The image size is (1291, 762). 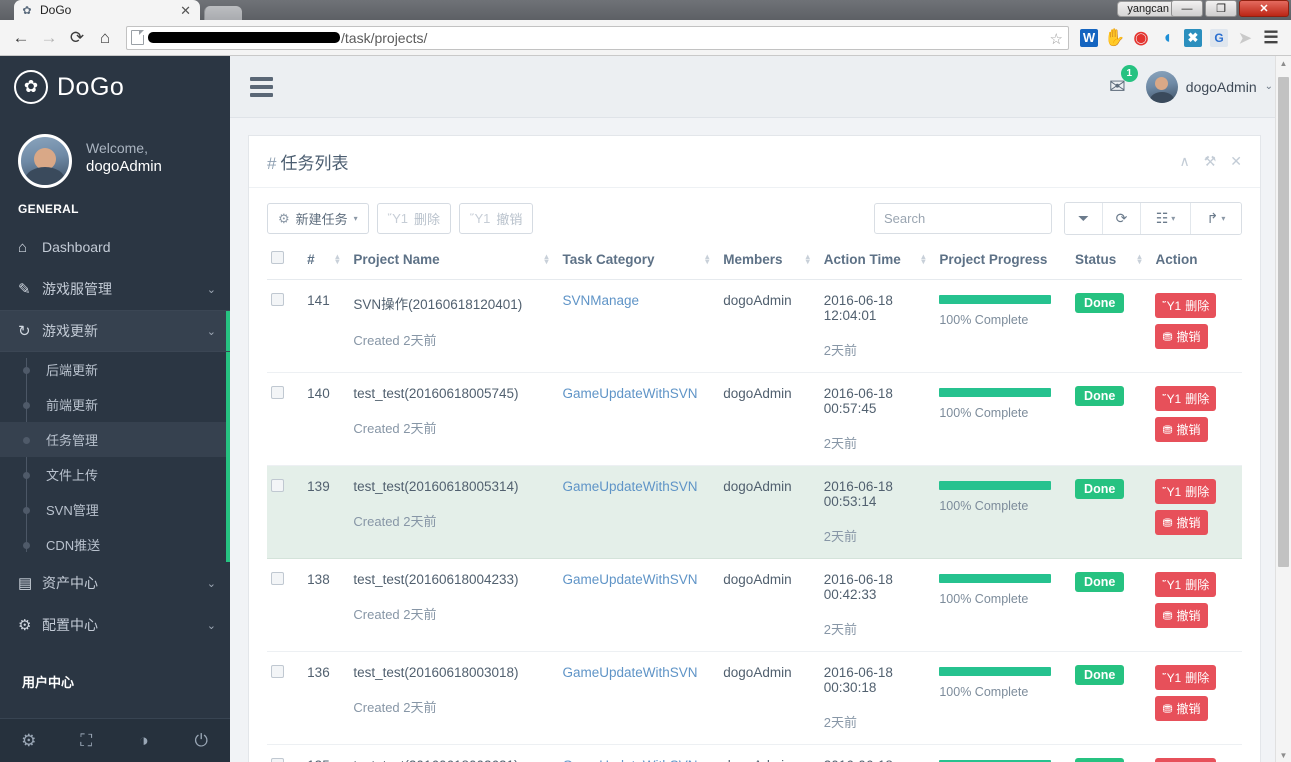 What do you see at coordinates (1141, 38) in the screenshot?
I see `weibo-icon: ◉` at bounding box center [1141, 38].